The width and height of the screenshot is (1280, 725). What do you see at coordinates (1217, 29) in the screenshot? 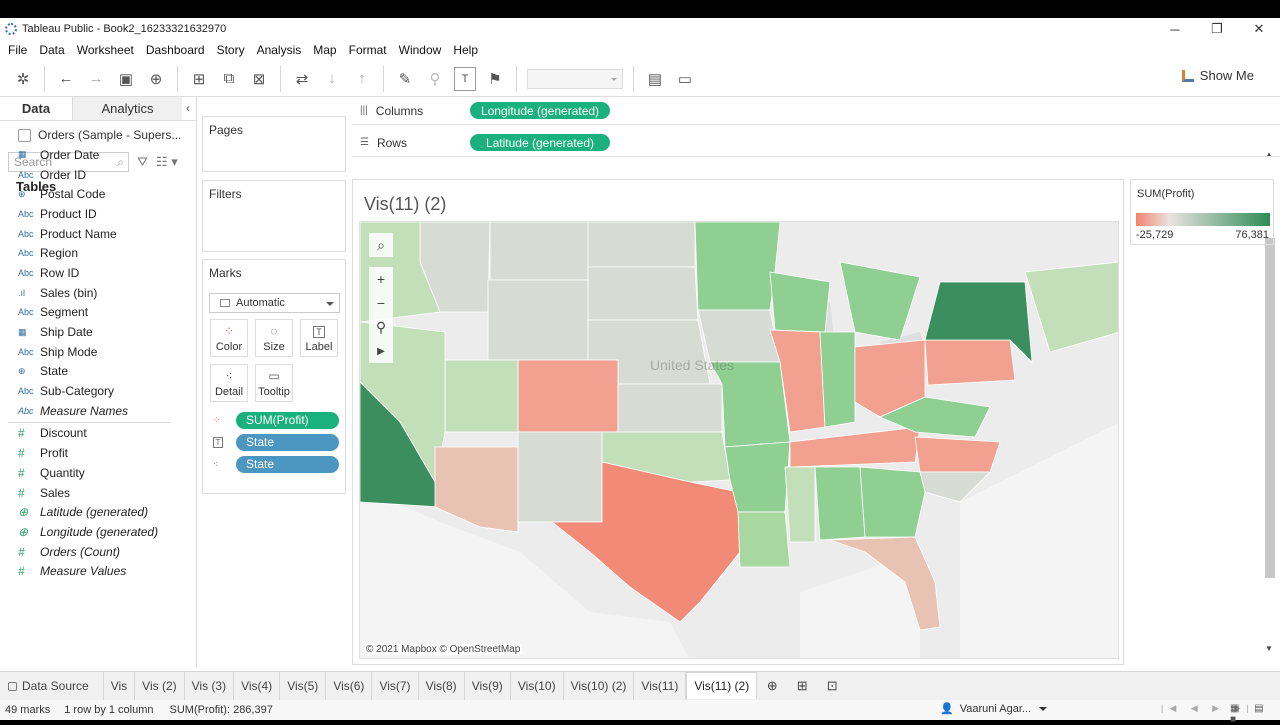
I see `restore-icon: ❐` at bounding box center [1217, 29].